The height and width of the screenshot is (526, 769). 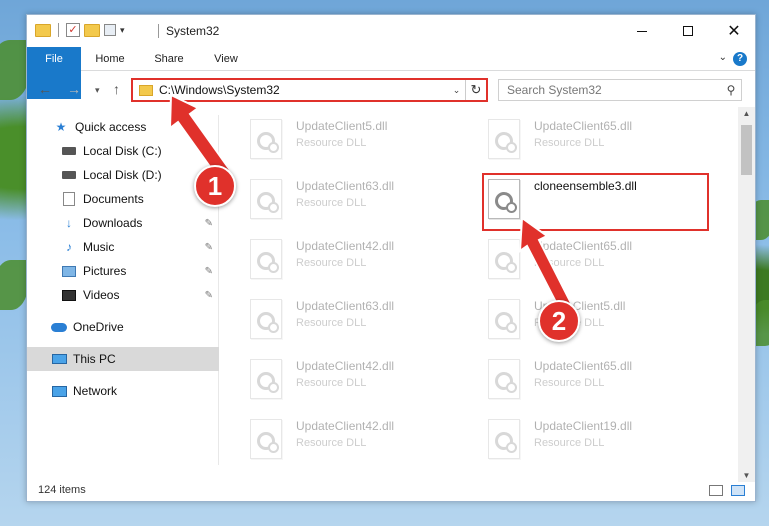 I want to click on folder-icon, so click(x=146, y=90).